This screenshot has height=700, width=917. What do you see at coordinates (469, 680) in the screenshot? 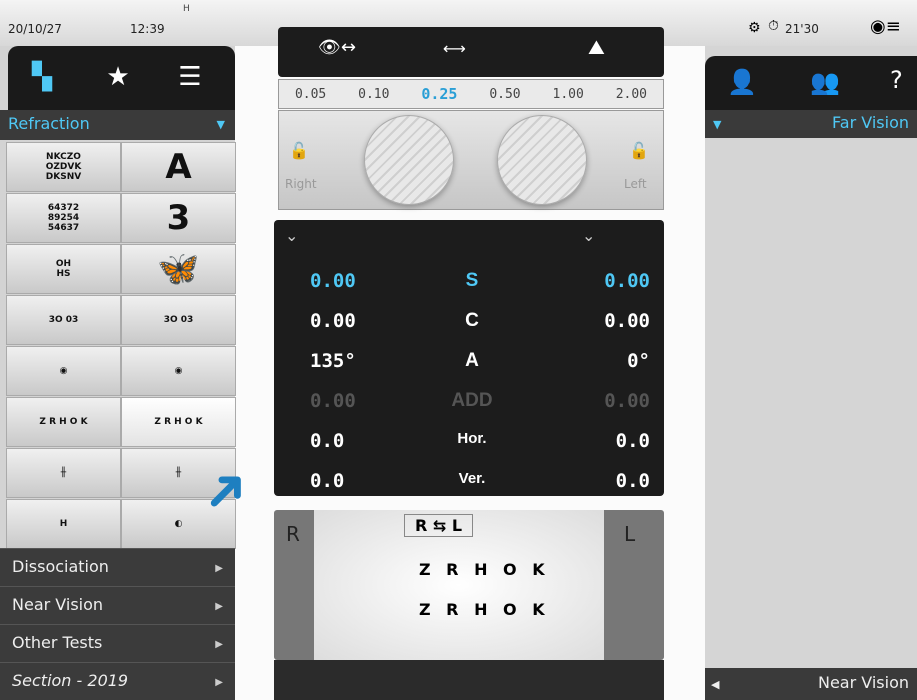
I see `bottom-bar` at bounding box center [469, 680].